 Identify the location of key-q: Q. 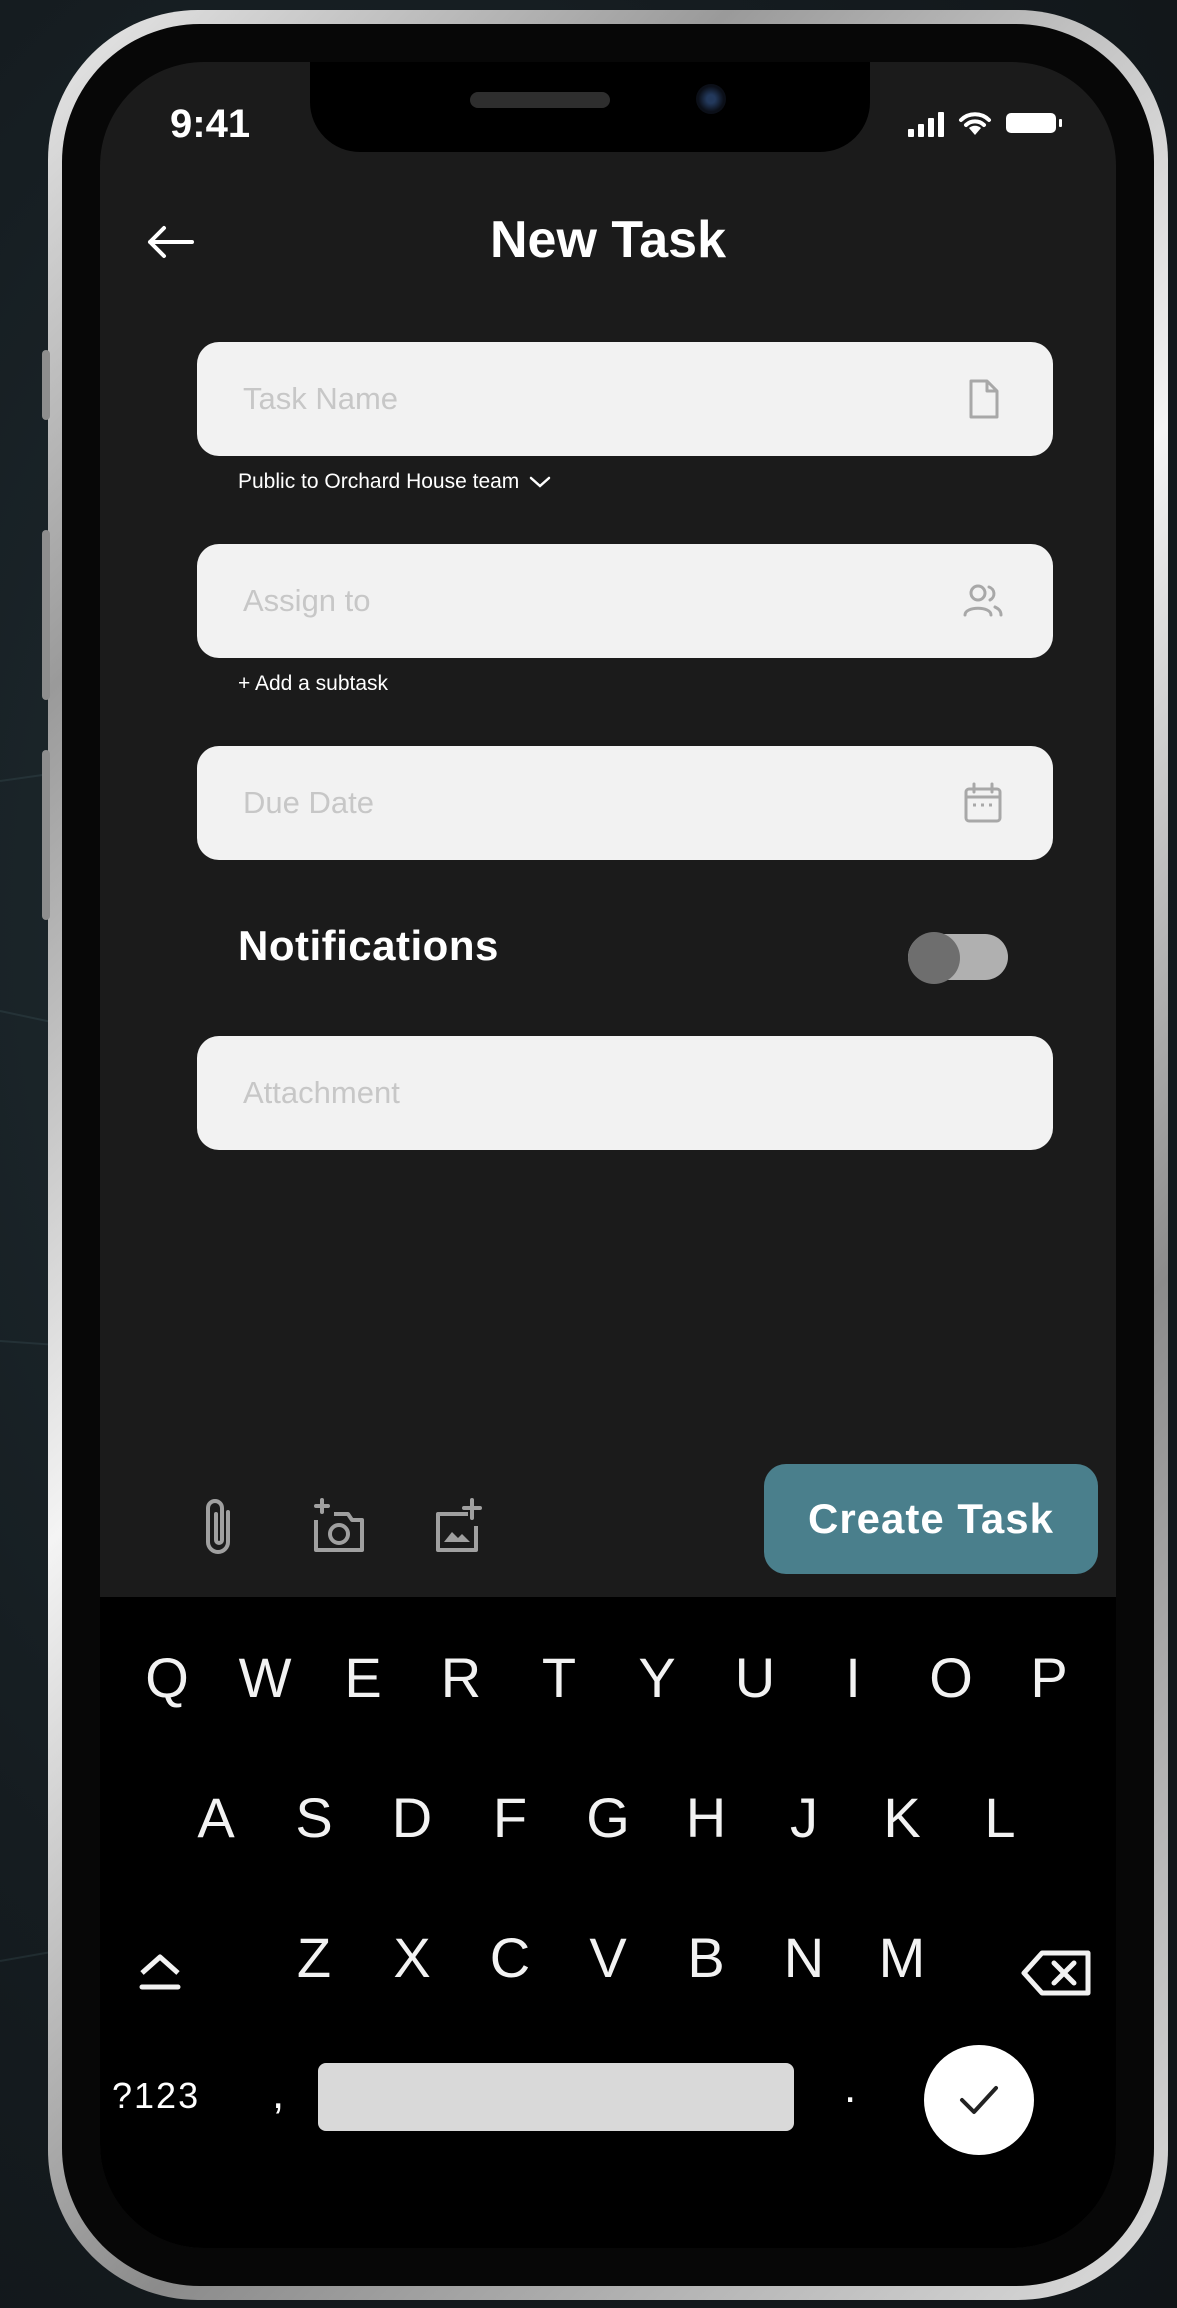
(167, 1677).